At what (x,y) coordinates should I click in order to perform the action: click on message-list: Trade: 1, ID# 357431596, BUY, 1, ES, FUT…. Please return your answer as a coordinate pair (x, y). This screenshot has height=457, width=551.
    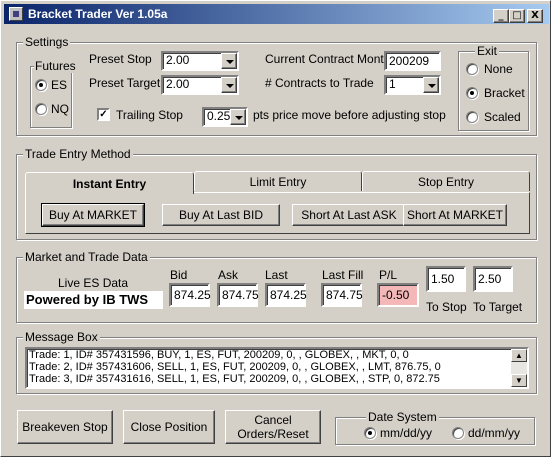
    Looking at the image, I should click on (277, 368).